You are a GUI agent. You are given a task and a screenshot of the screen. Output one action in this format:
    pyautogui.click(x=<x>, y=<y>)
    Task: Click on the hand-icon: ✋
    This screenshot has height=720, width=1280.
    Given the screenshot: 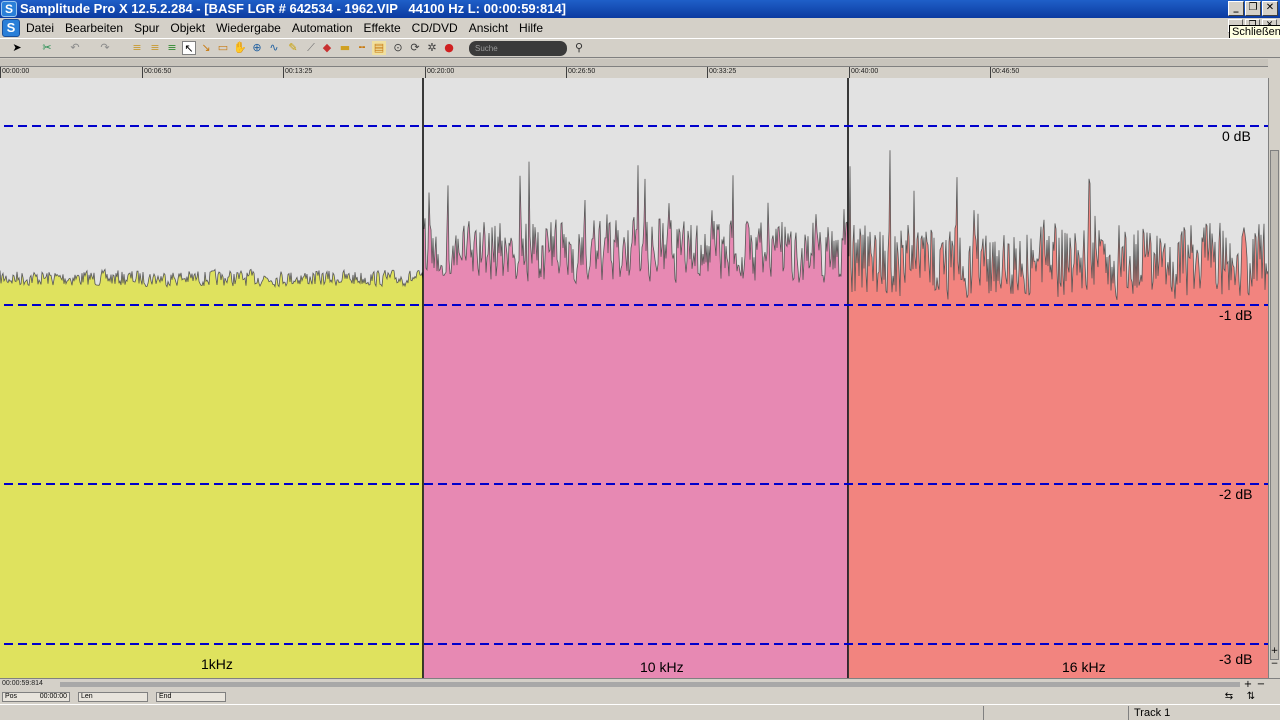 What is the action you would take?
    pyautogui.click(x=240, y=48)
    